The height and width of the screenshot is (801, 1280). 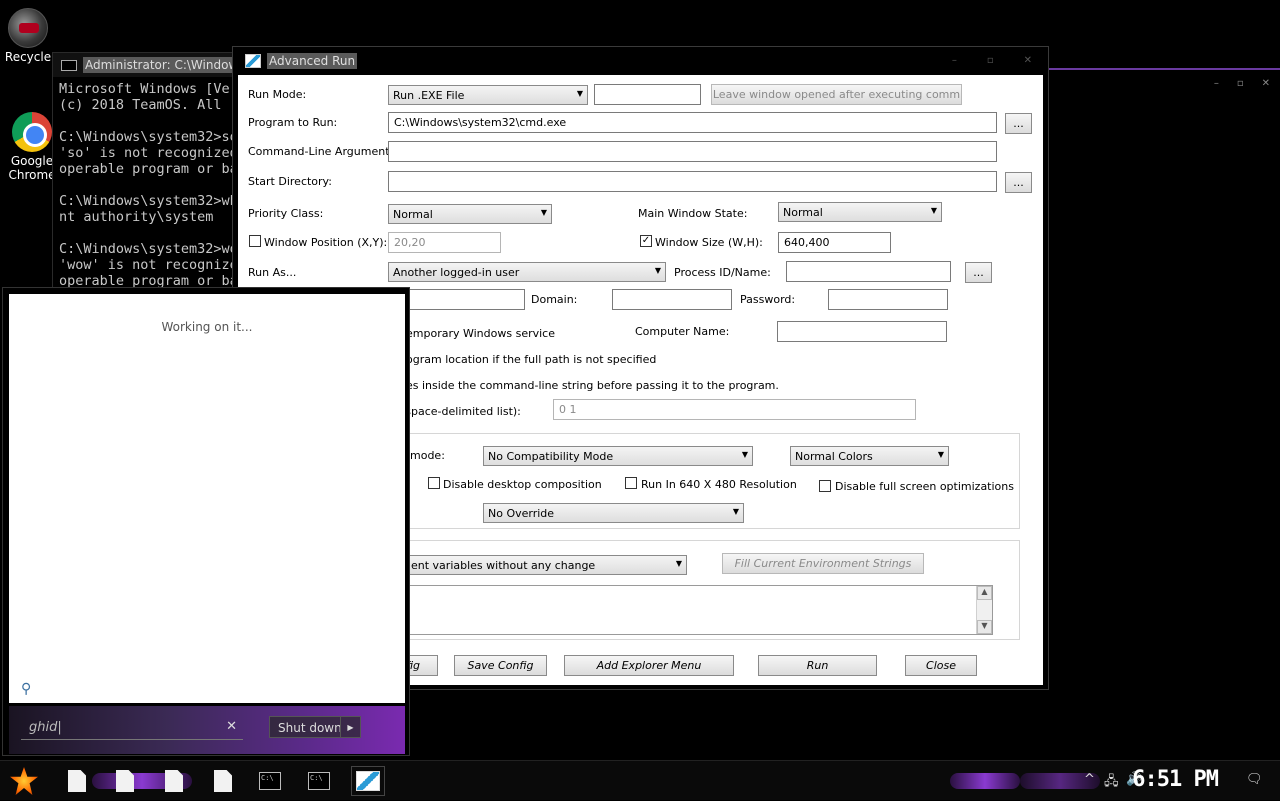 I want to click on disable-desktop-composition-checkbox, so click(x=434, y=483).